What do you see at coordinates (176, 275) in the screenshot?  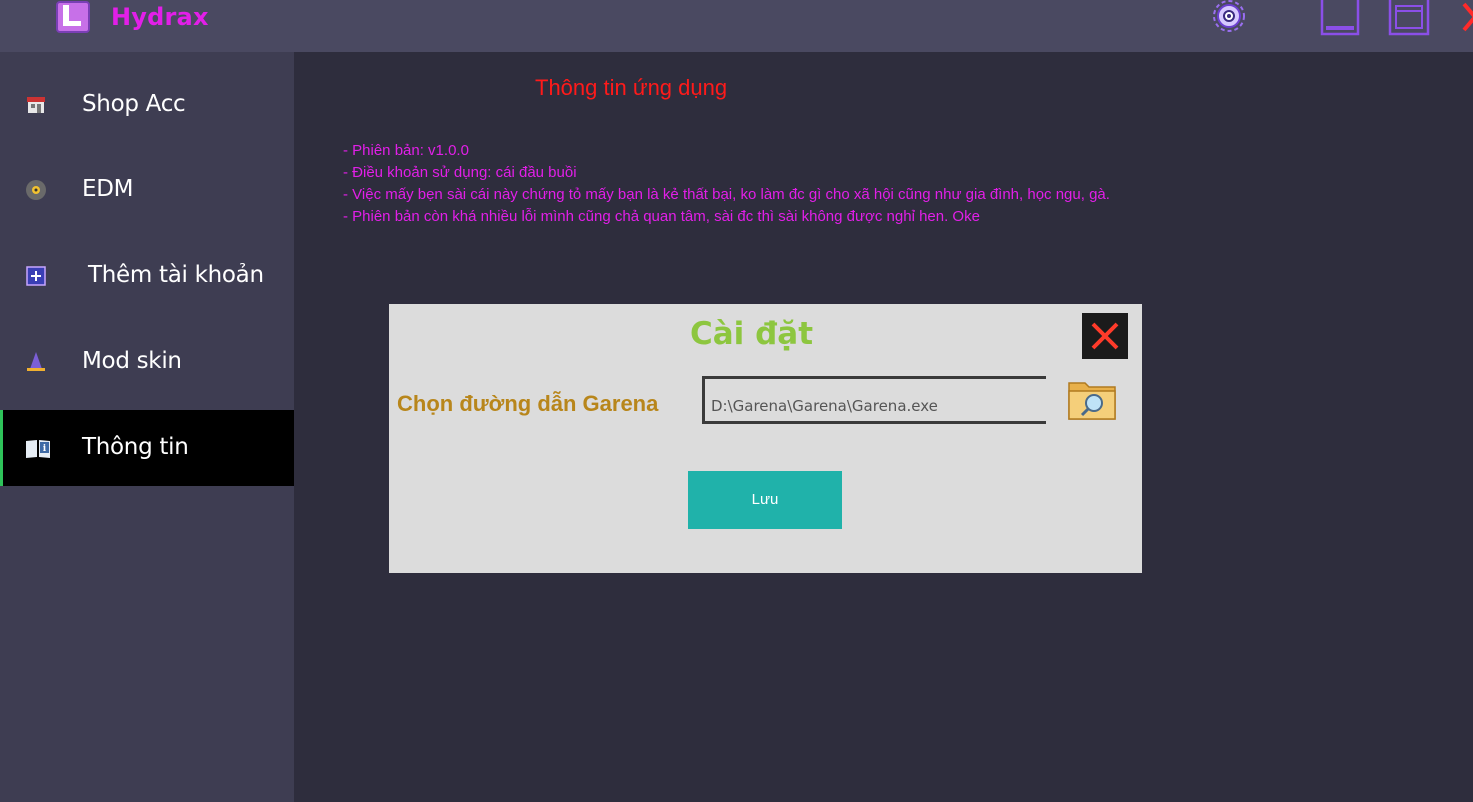 I see `sidebar-item-label: Thêm tài khoản` at bounding box center [176, 275].